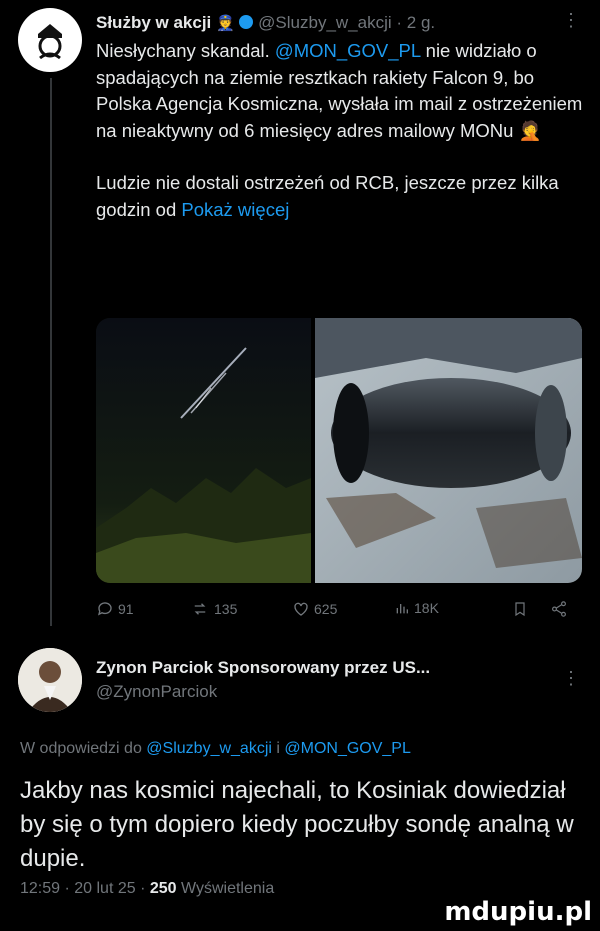 The height and width of the screenshot is (931, 600). What do you see at coordinates (83, 748) in the screenshot?
I see `reply-prefix: W odpowiedzi do` at bounding box center [83, 748].